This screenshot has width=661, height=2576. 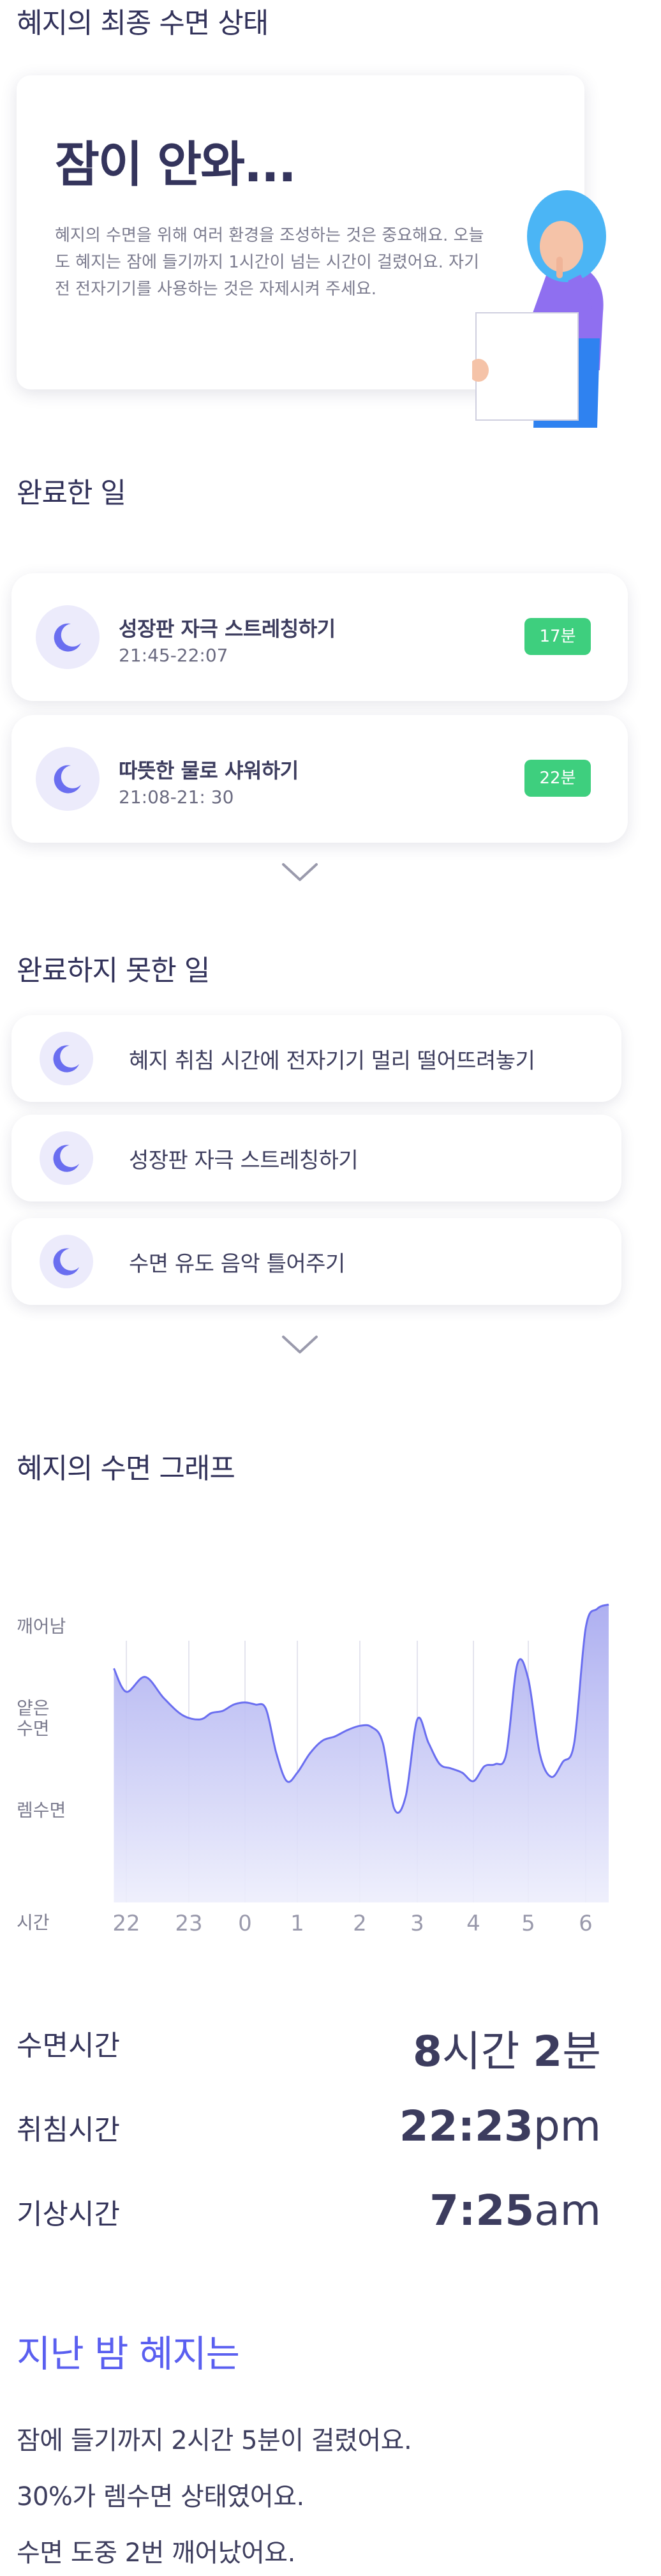 What do you see at coordinates (176, 797) in the screenshot?
I see `task-time: 21:08-21: 30` at bounding box center [176, 797].